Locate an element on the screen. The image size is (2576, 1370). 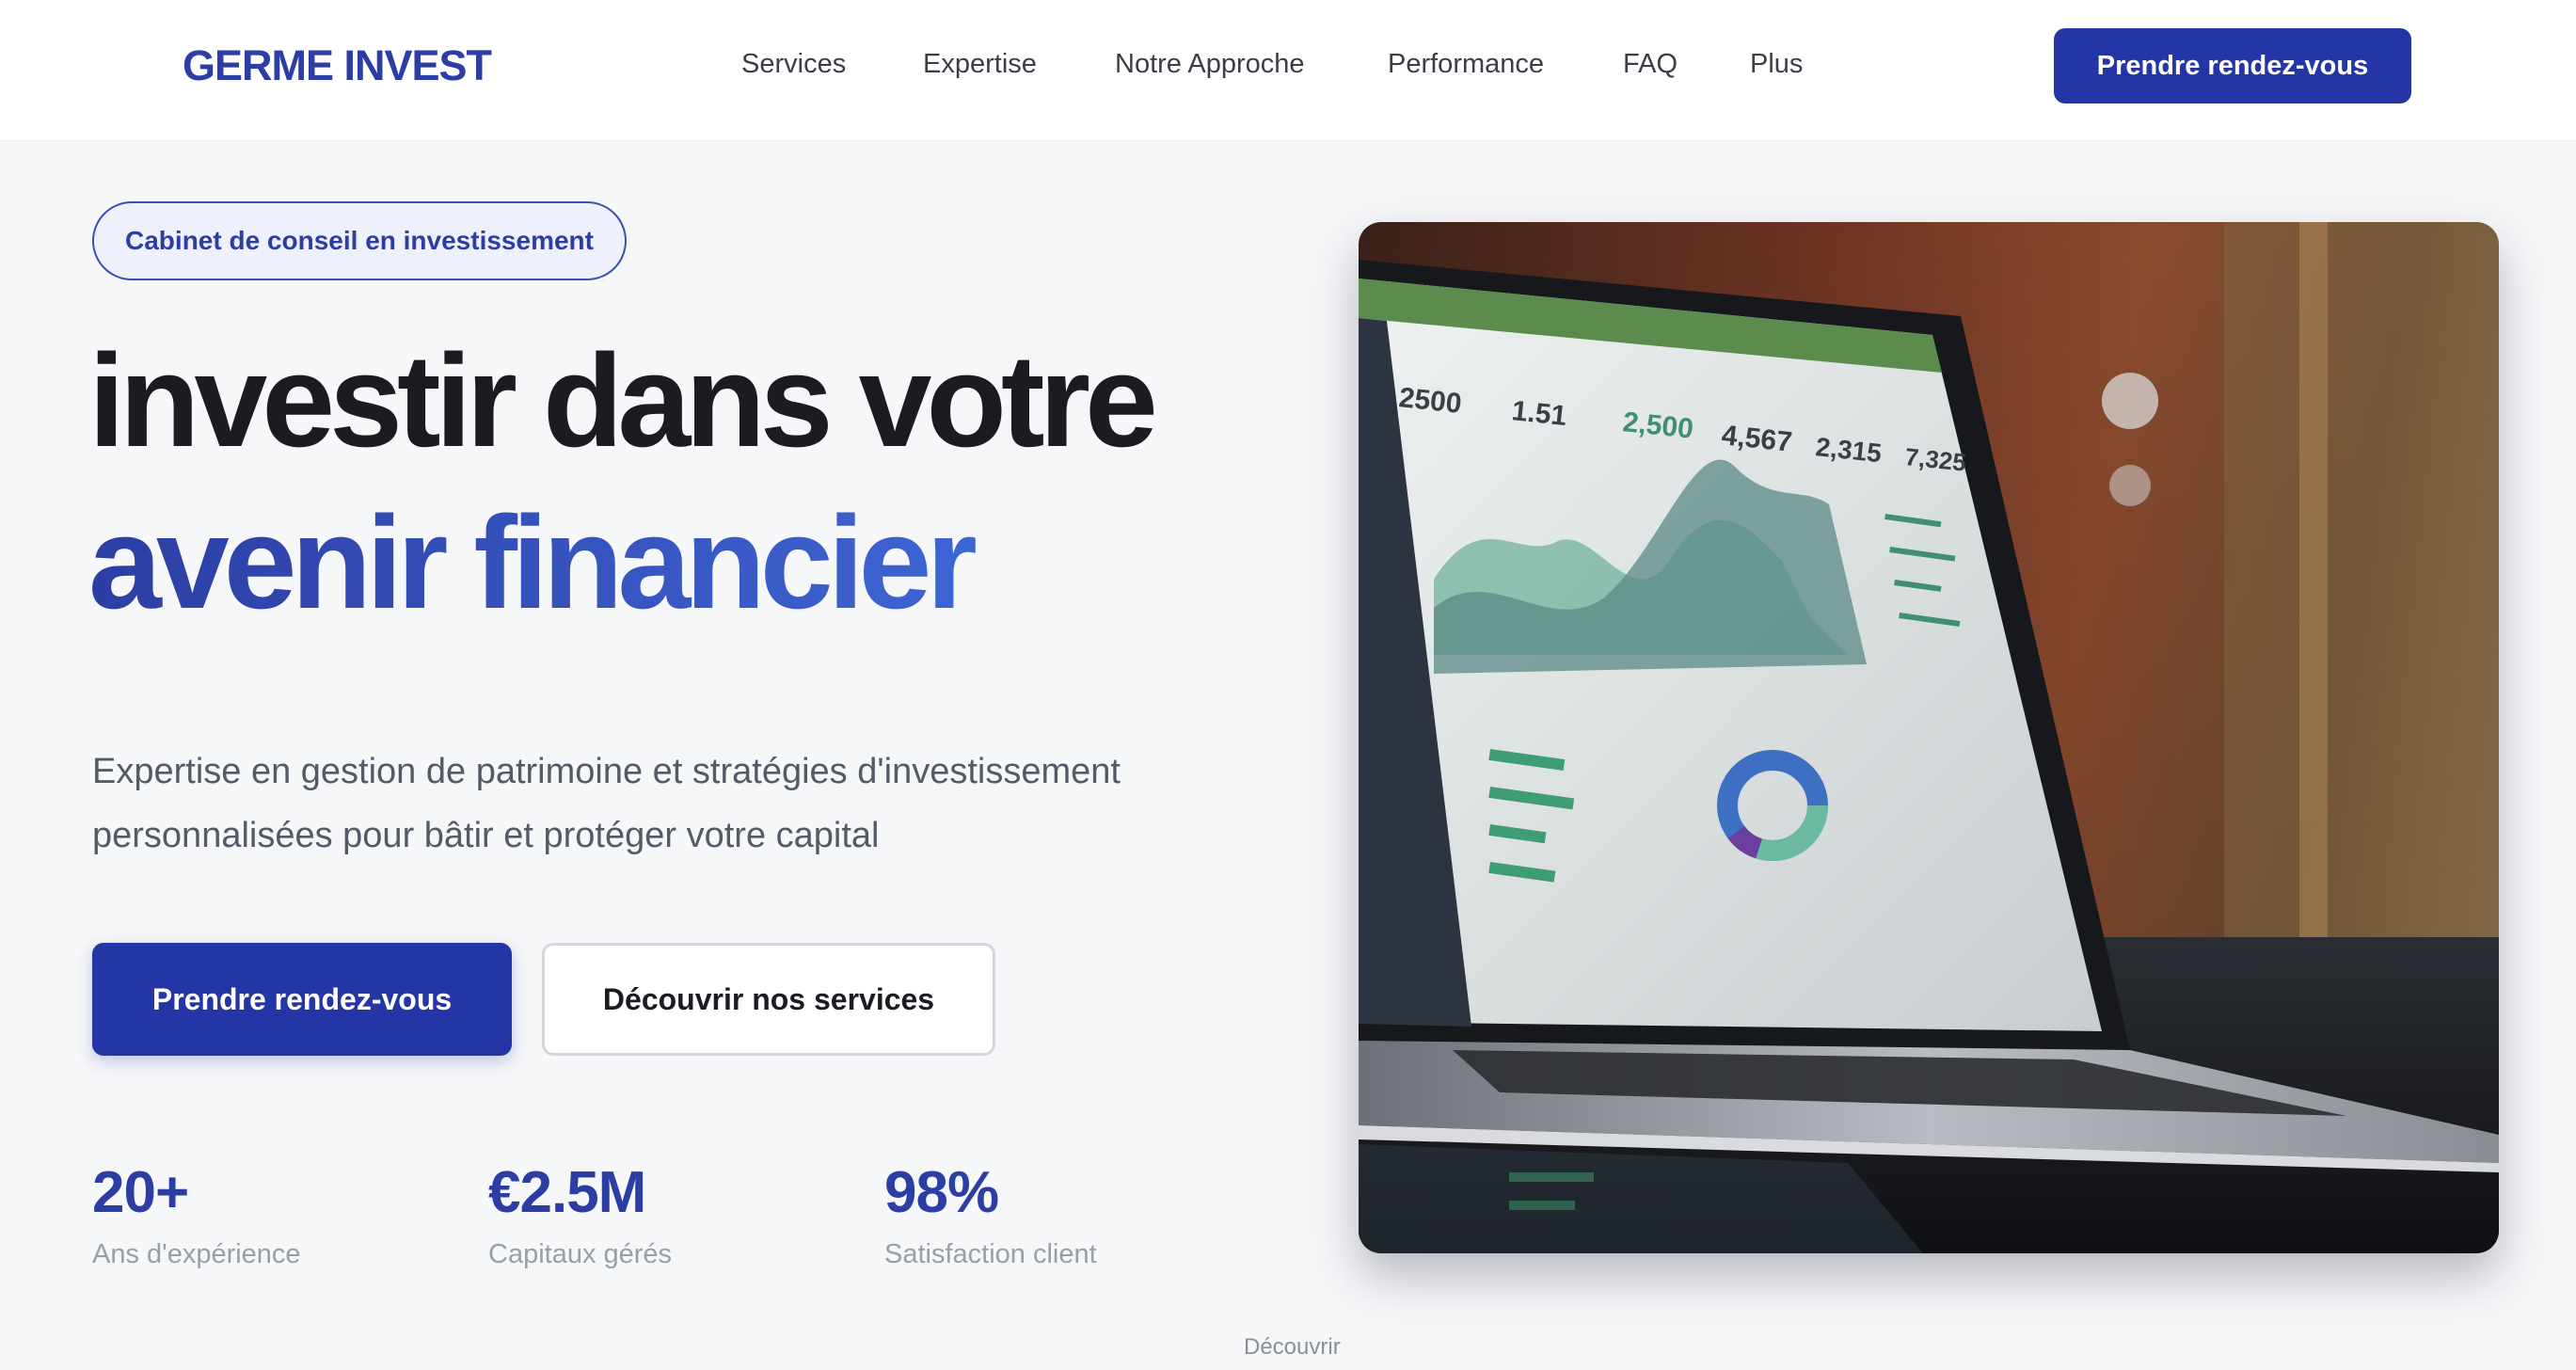
stat-capital: €2.5M Capitaux gérés is located at coordinates (580, 1214).